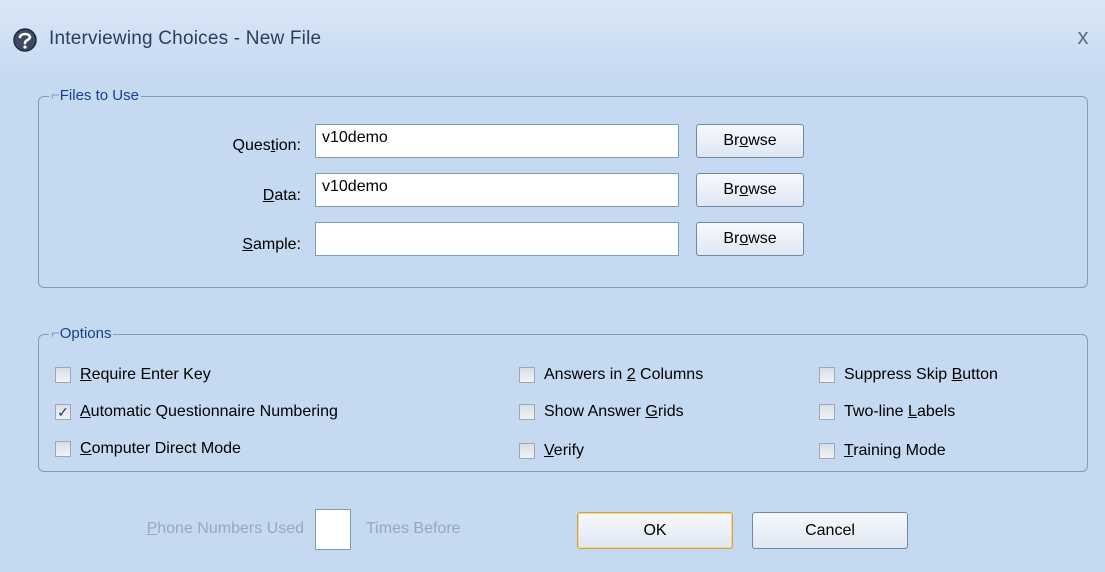  Describe the element at coordinates (196, 412) in the screenshot. I see `automatic-questionnaire-numbering-checkbox: ✓ Automatic Questionnaire Numbering` at that location.